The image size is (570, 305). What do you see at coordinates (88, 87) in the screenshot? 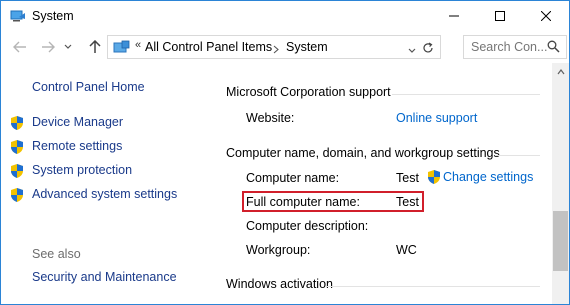
I see `control-panel-home-link: Control Panel Home` at bounding box center [88, 87].